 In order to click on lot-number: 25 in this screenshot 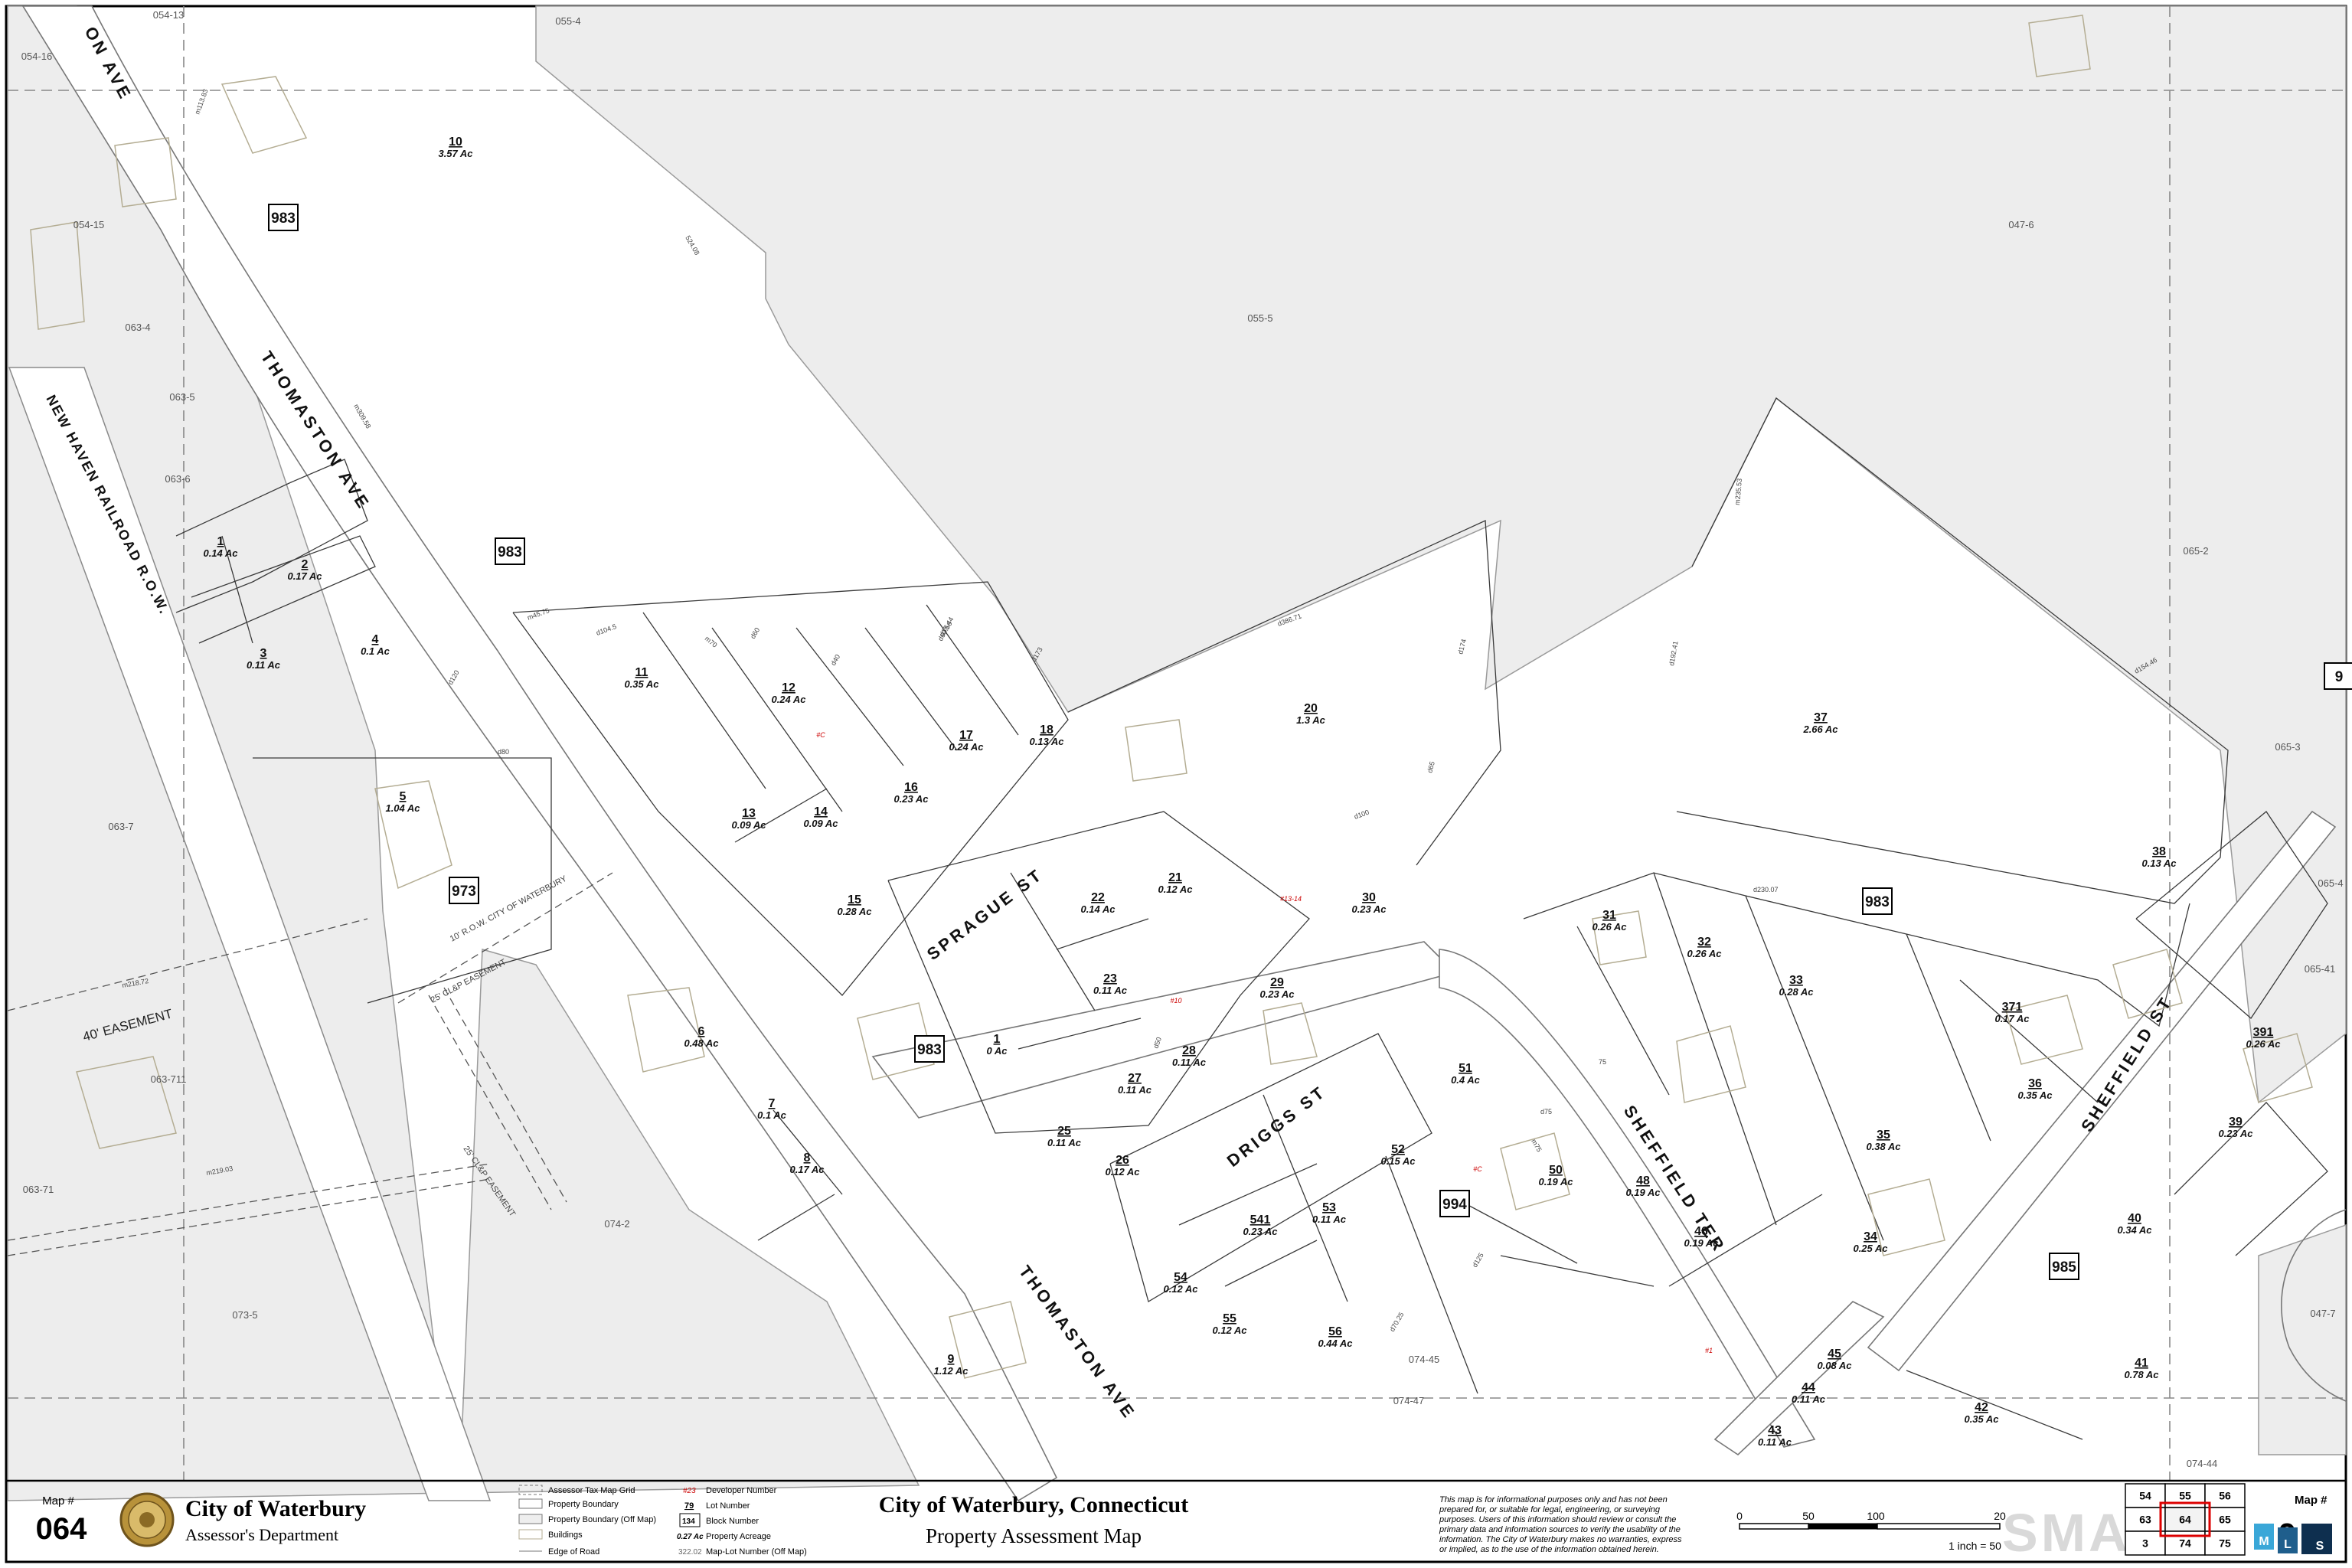, I will do `click(1064, 1131)`.